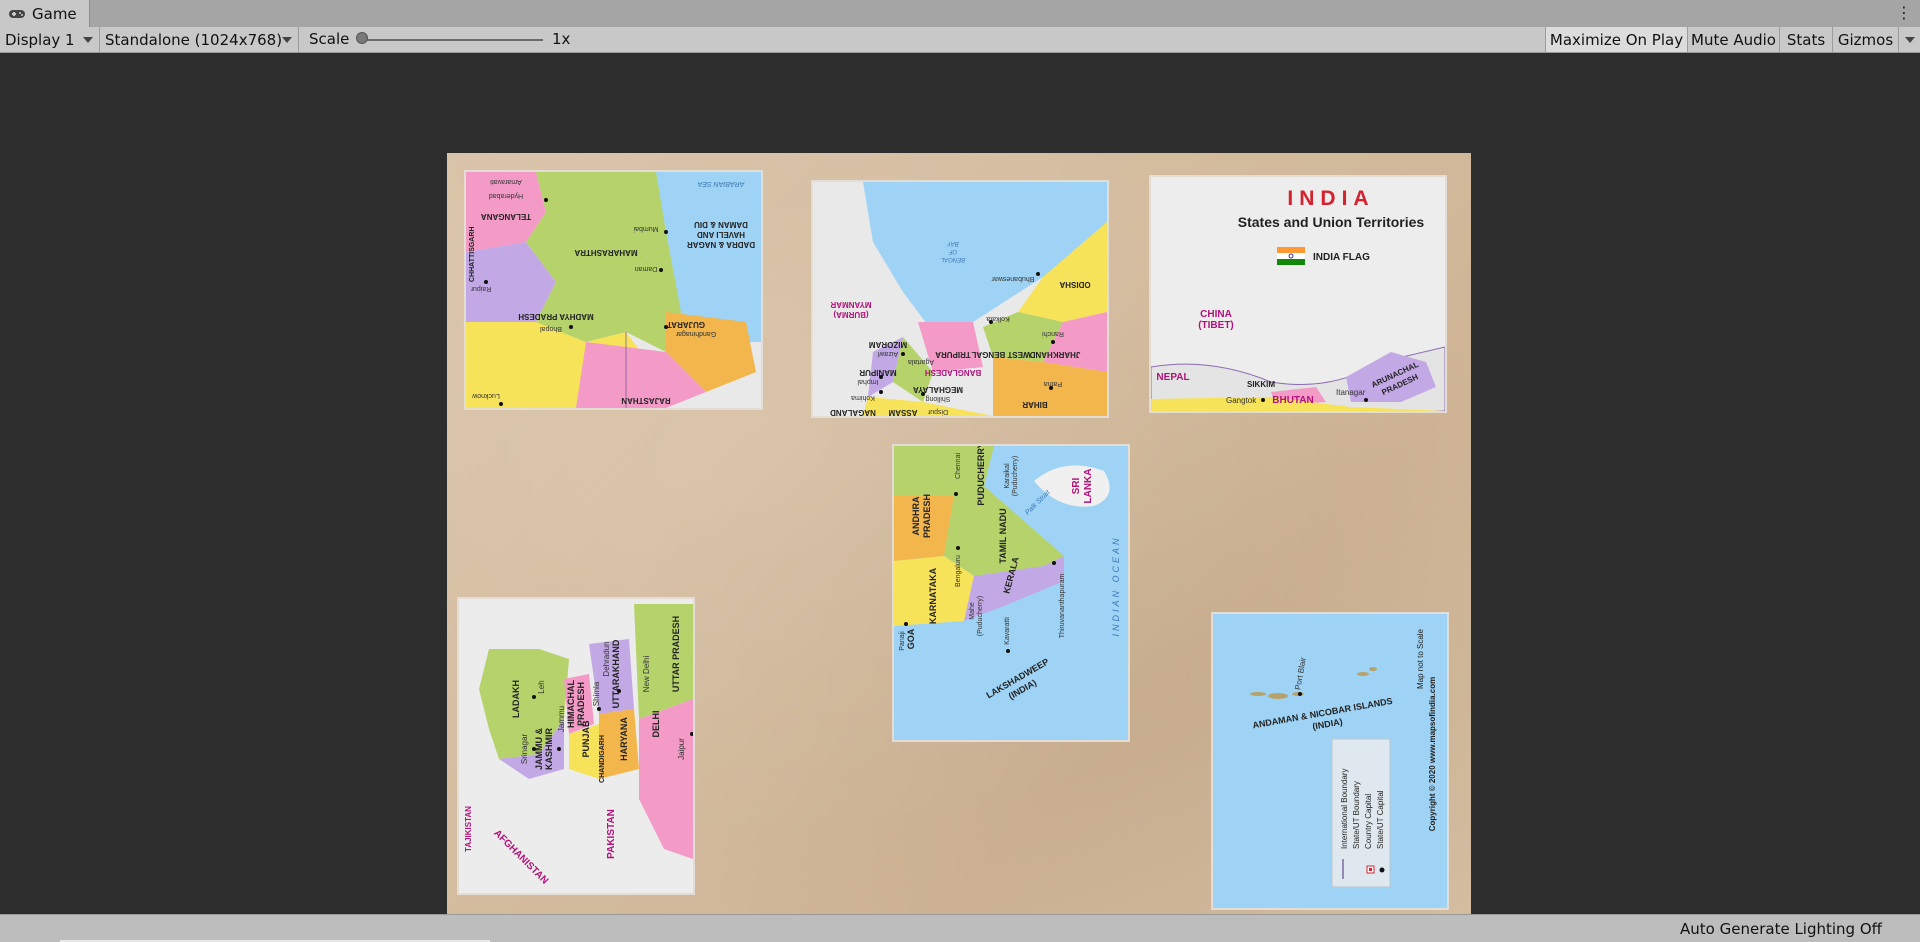  What do you see at coordinates (54, 13) in the screenshot?
I see `tab-title: Game` at bounding box center [54, 13].